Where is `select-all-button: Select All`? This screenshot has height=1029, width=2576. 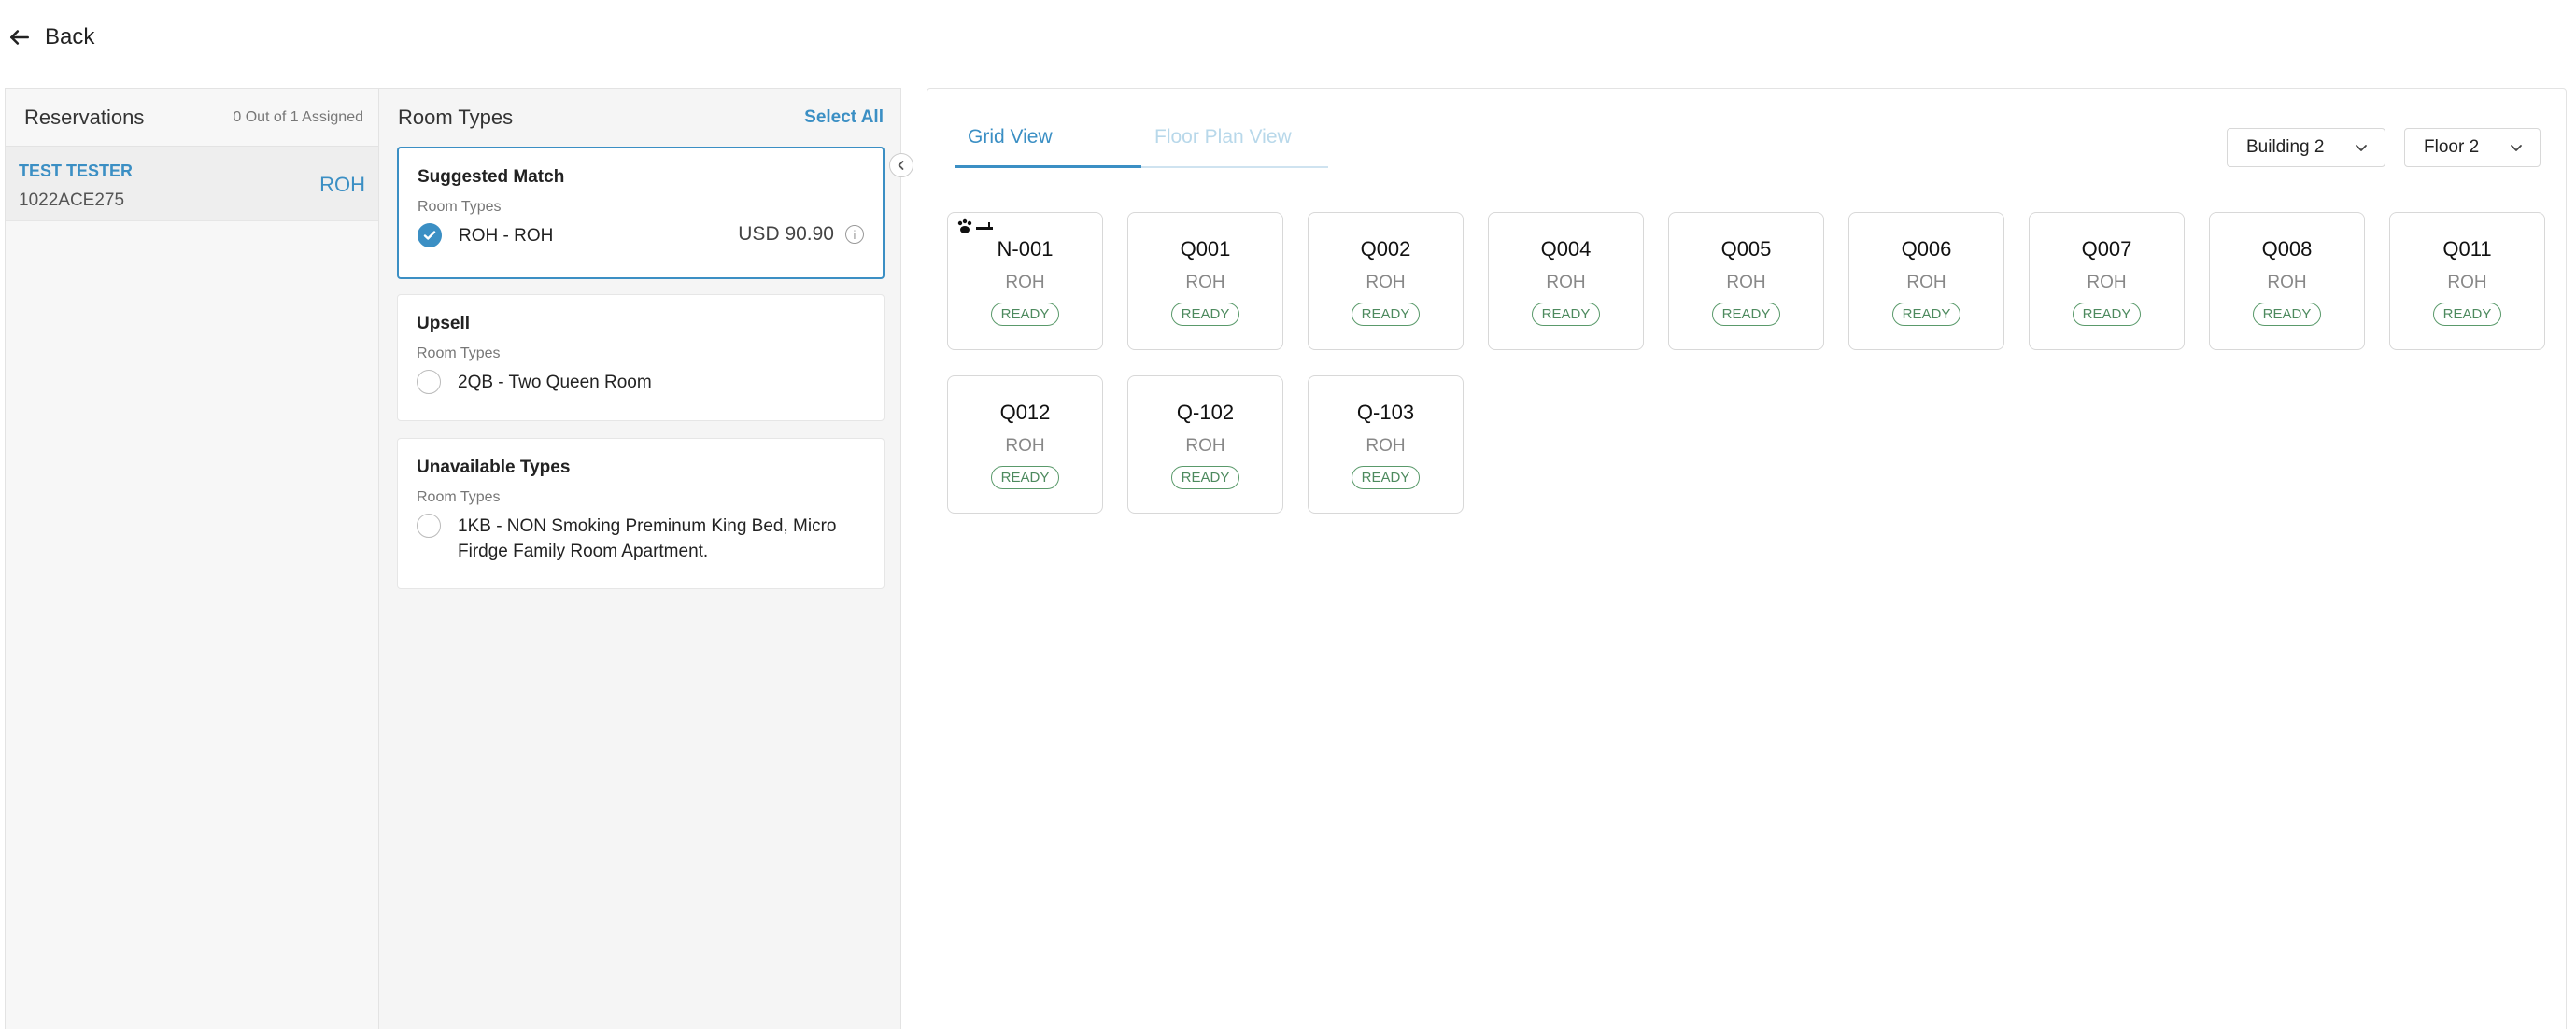
select-all-button: Select All is located at coordinates (844, 117).